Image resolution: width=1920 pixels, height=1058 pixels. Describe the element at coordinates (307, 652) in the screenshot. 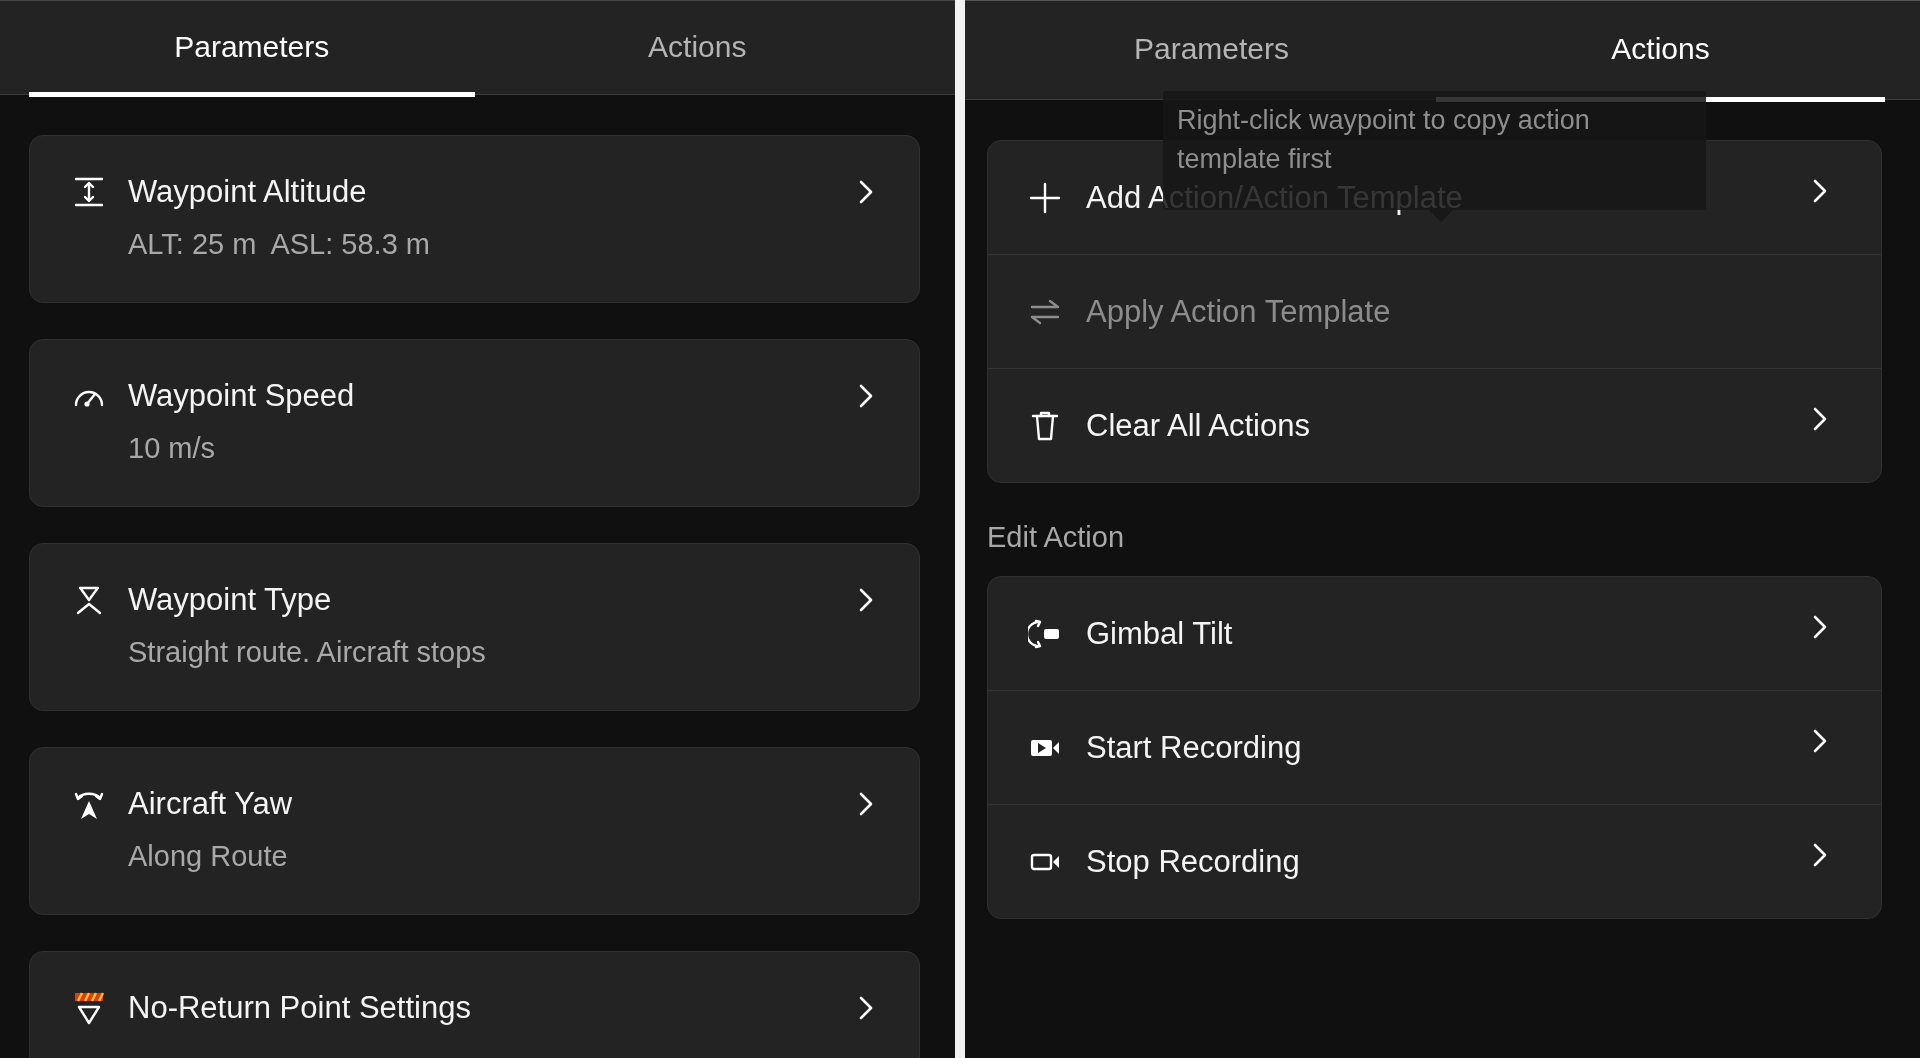

I see `setting-value: Straight route. Aircraft stops` at that location.